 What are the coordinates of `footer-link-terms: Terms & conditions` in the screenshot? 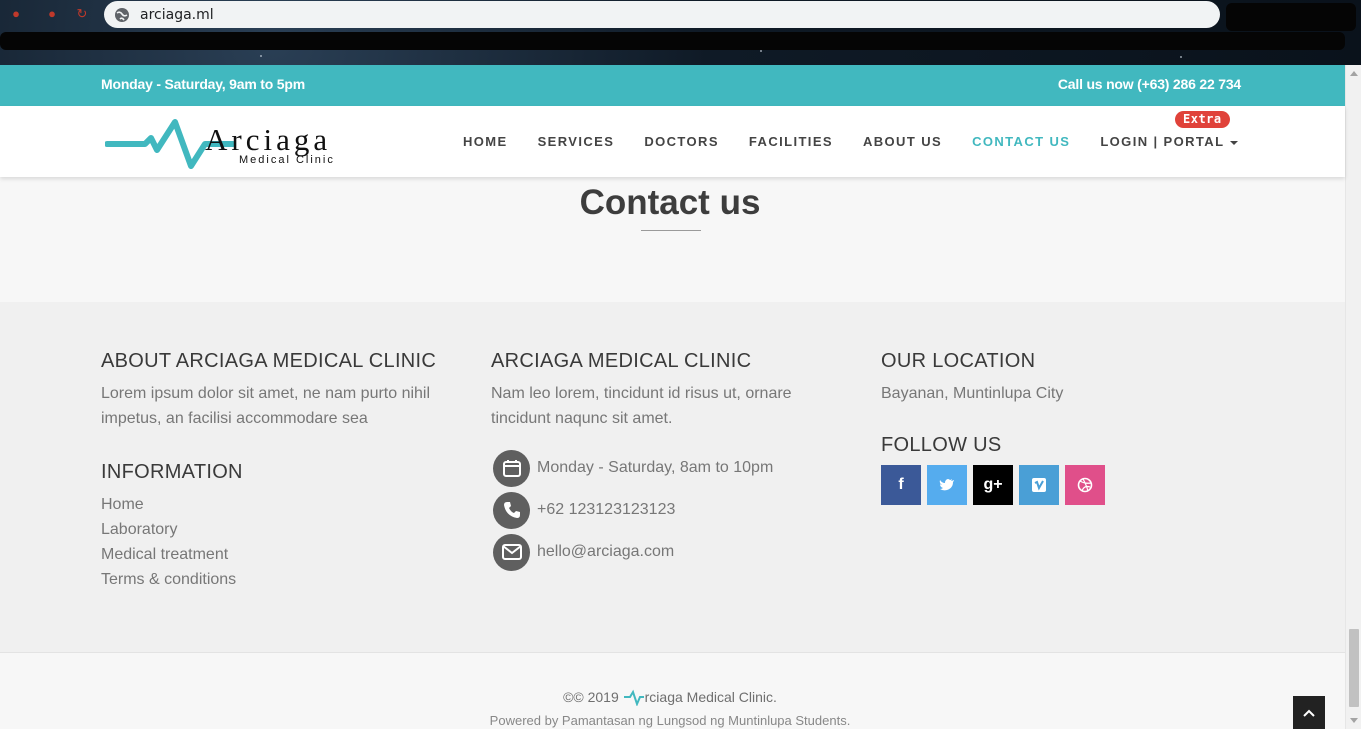 It's located at (281, 579).